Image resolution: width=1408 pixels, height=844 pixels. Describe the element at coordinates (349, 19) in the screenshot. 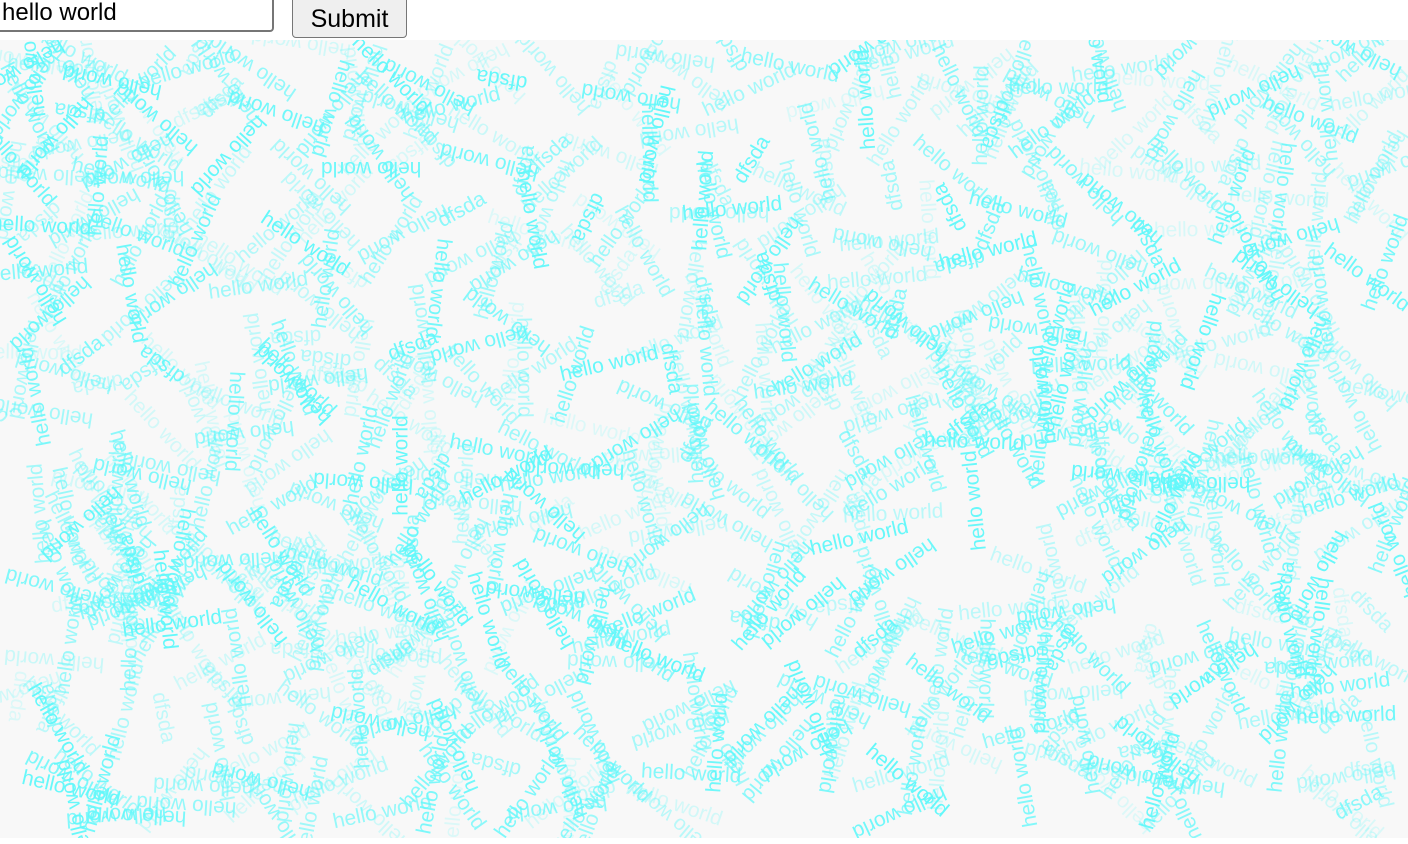

I see `submit-button: Submit` at that location.